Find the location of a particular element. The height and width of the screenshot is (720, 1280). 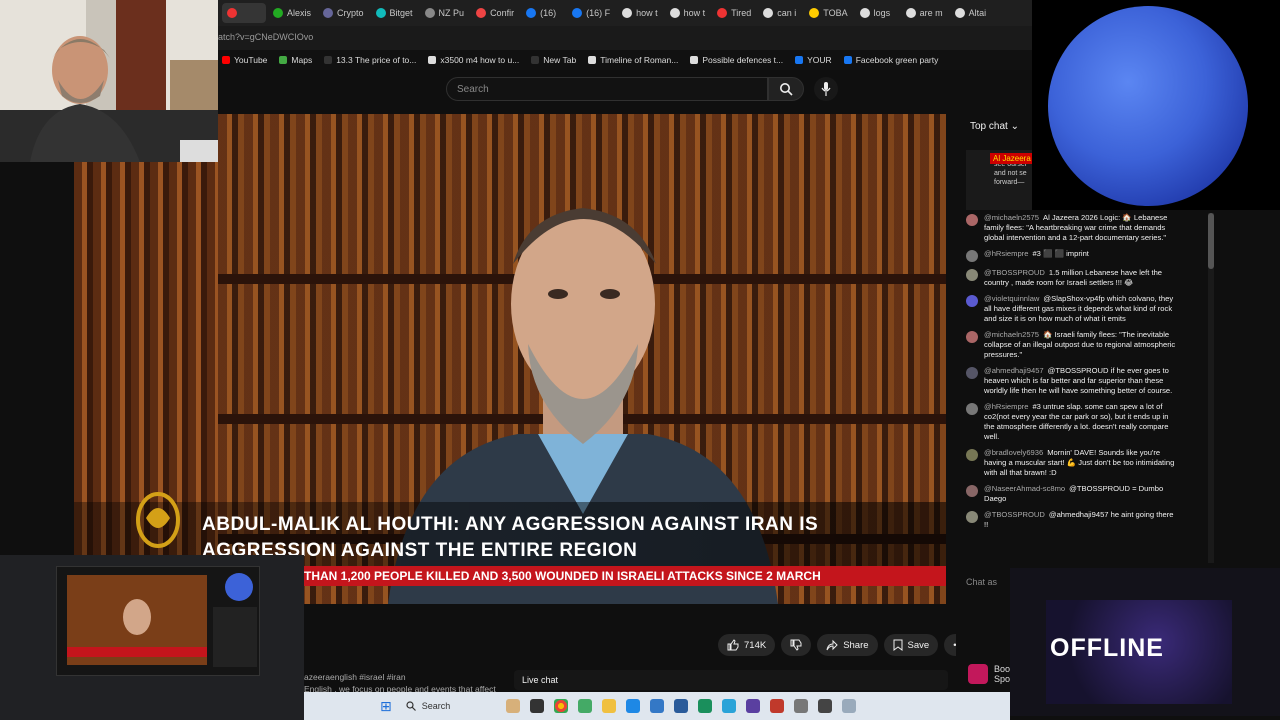

like-button: 714K is located at coordinates (747, 645).